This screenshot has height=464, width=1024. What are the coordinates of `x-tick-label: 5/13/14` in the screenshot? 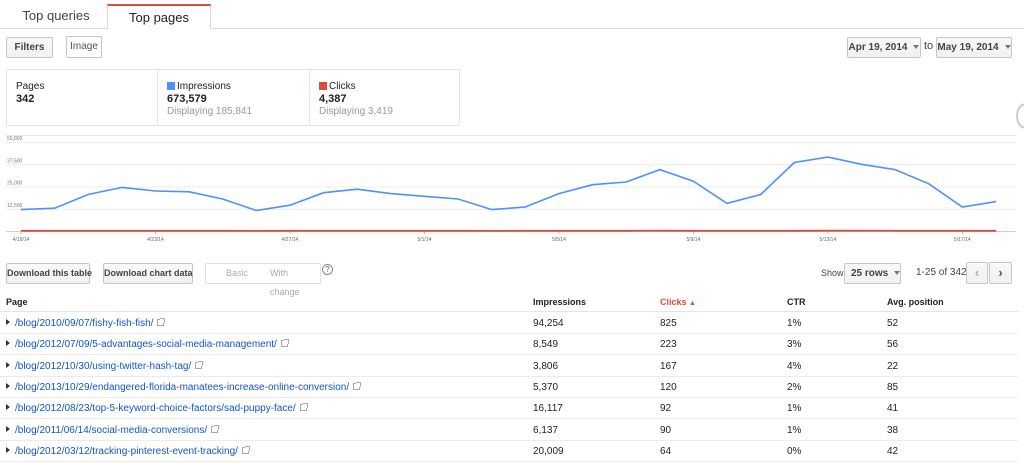 It's located at (828, 240).